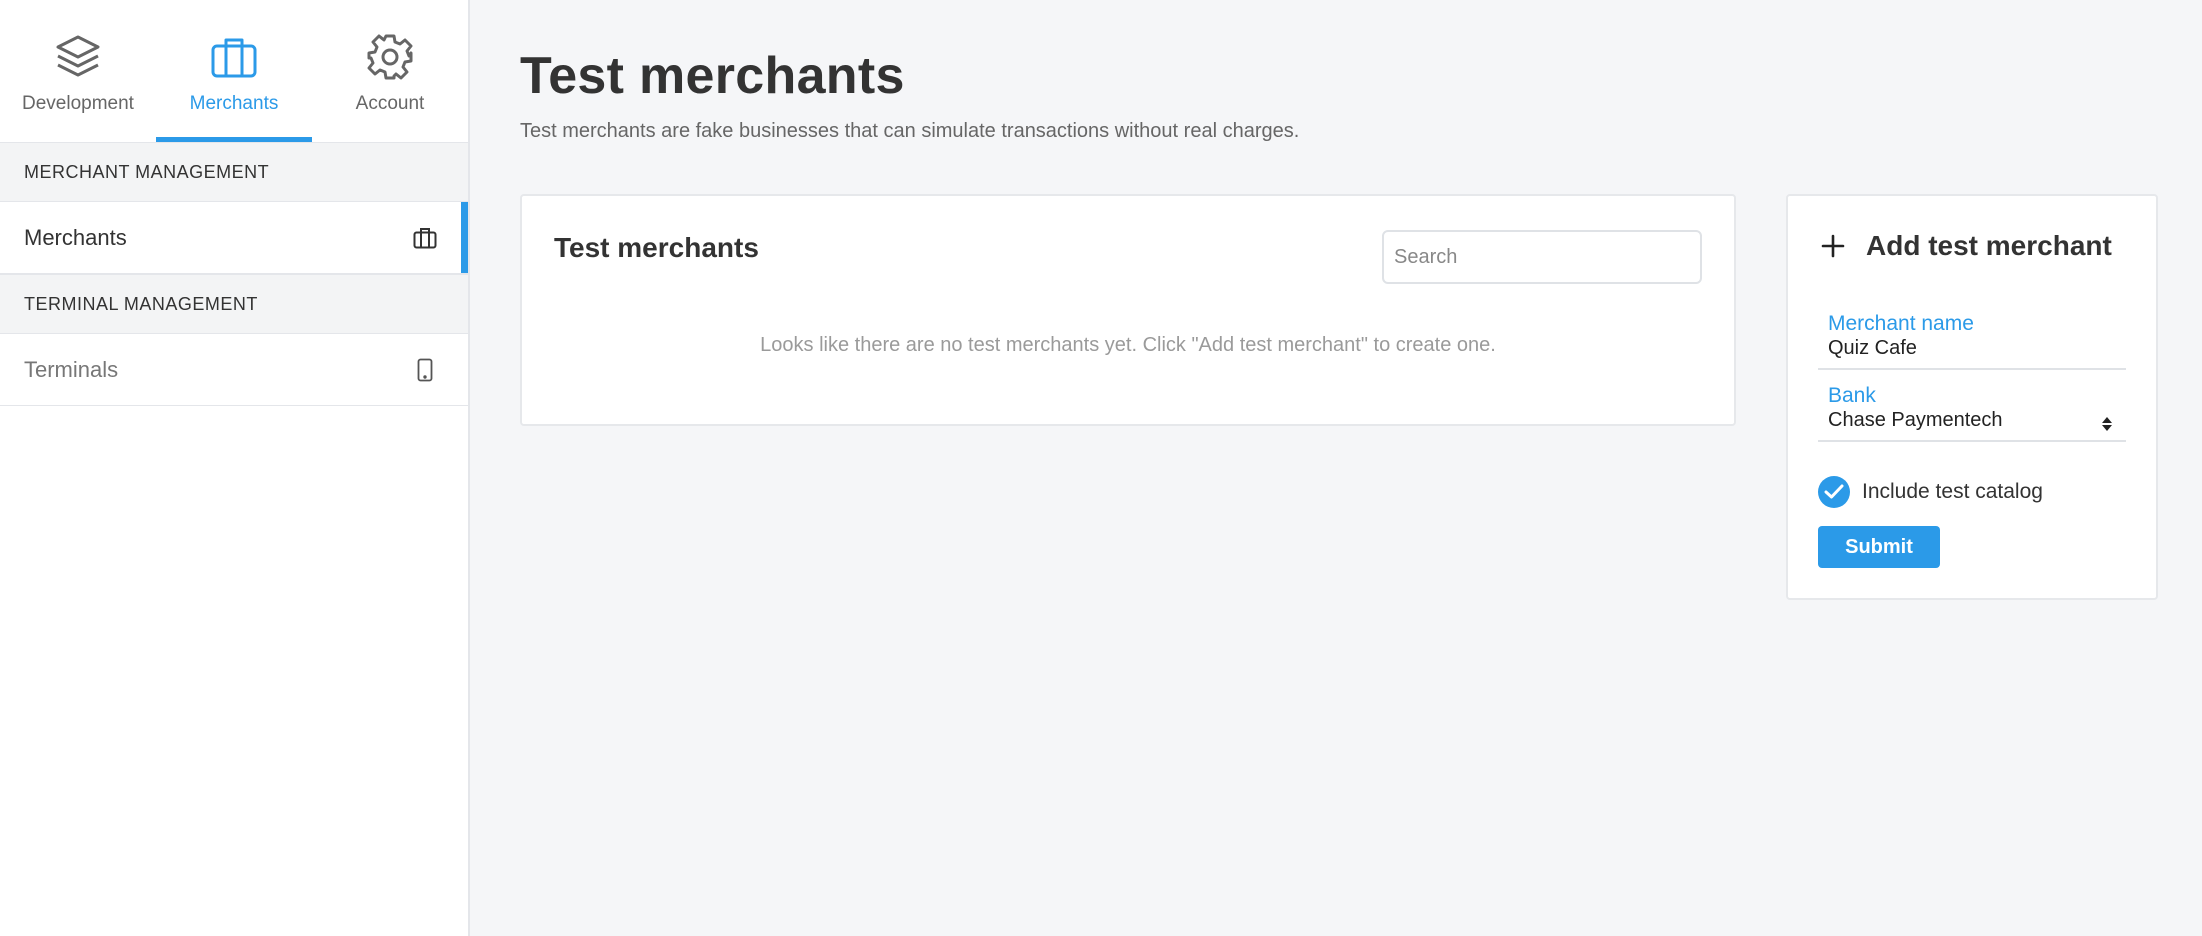 Image resolution: width=2202 pixels, height=936 pixels. I want to click on tab-account-label: Account, so click(390, 103).